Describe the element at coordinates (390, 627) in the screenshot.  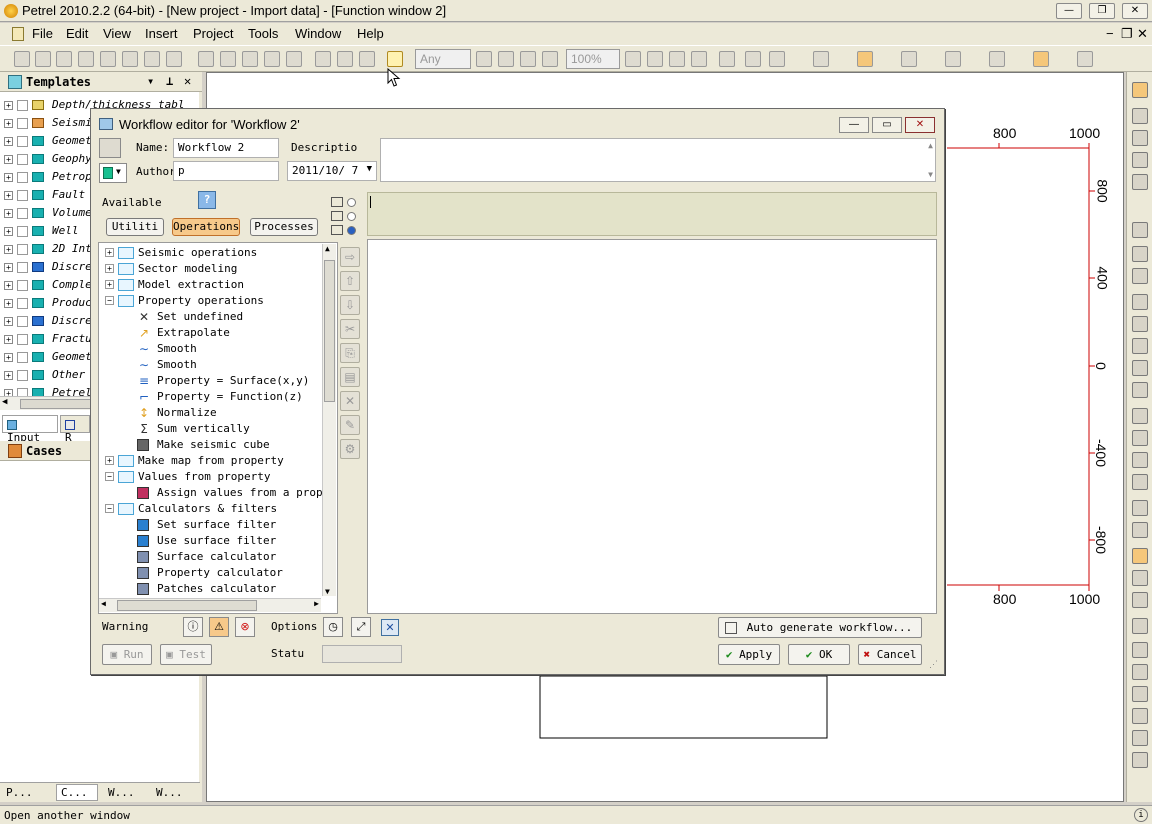
I see `options-close-icon: ✕` at that location.